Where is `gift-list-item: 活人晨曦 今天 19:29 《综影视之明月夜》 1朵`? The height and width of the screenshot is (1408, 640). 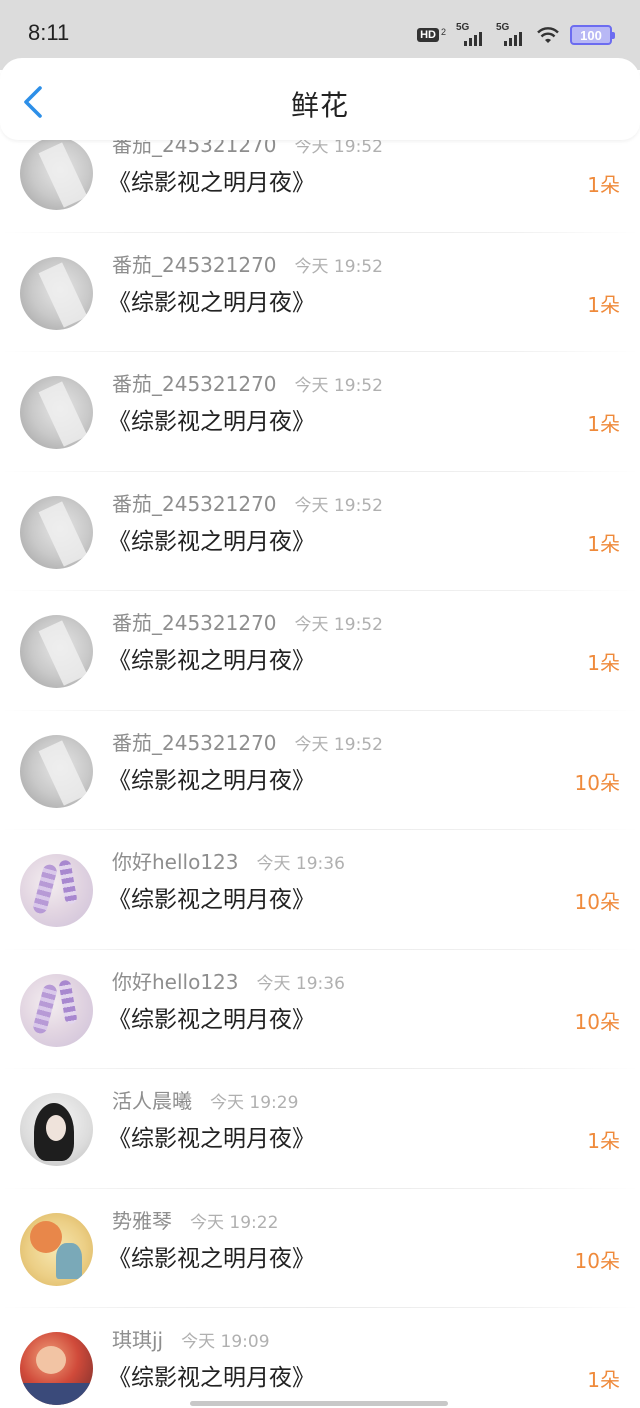
gift-list-item: 活人晨曦 今天 19:29 《综影视之明月夜》 1朵 is located at coordinates (320, 1129).